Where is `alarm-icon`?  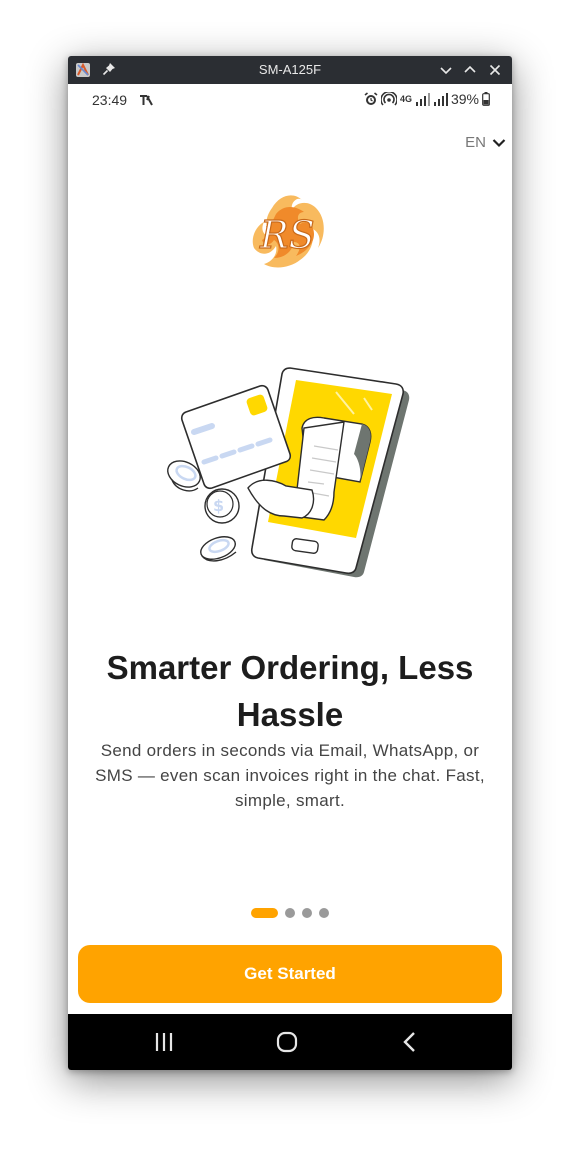 alarm-icon is located at coordinates (371, 98).